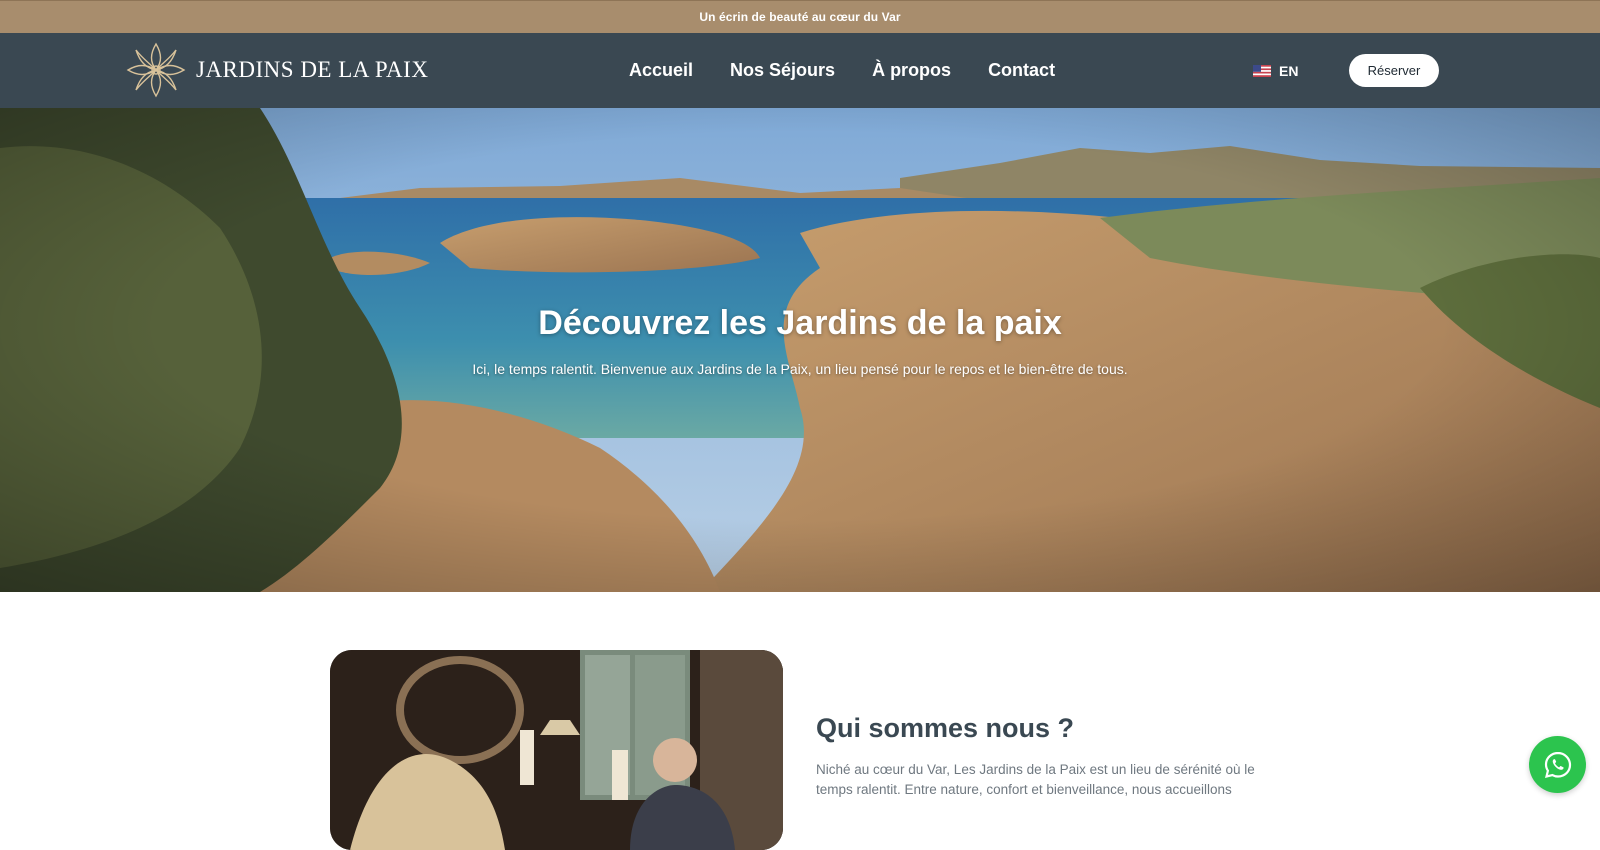 The height and width of the screenshot is (850, 1600). What do you see at coordinates (945, 728) in the screenshot?
I see `about-title: Qui sommes nous ?` at bounding box center [945, 728].